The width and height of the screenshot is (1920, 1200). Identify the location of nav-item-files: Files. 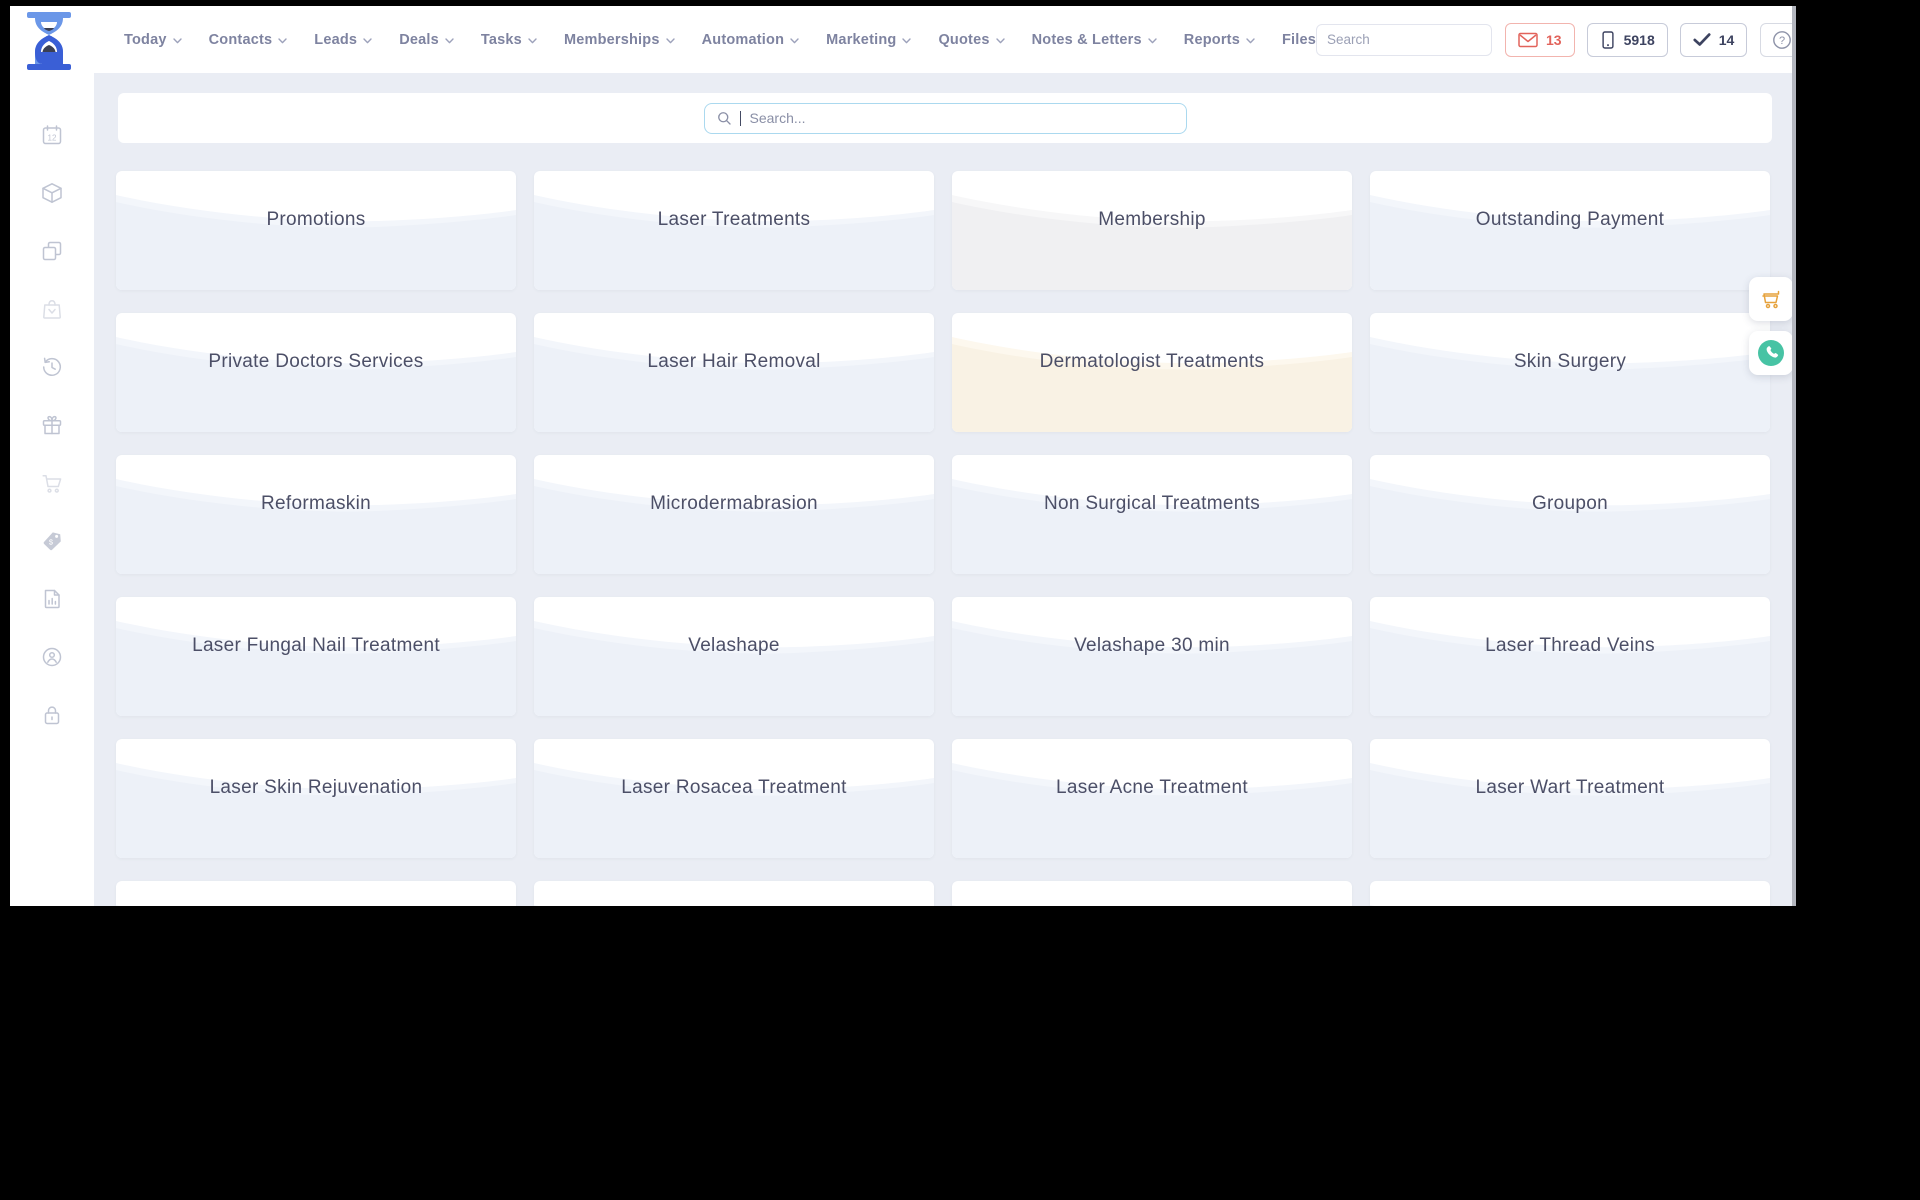
(1299, 40).